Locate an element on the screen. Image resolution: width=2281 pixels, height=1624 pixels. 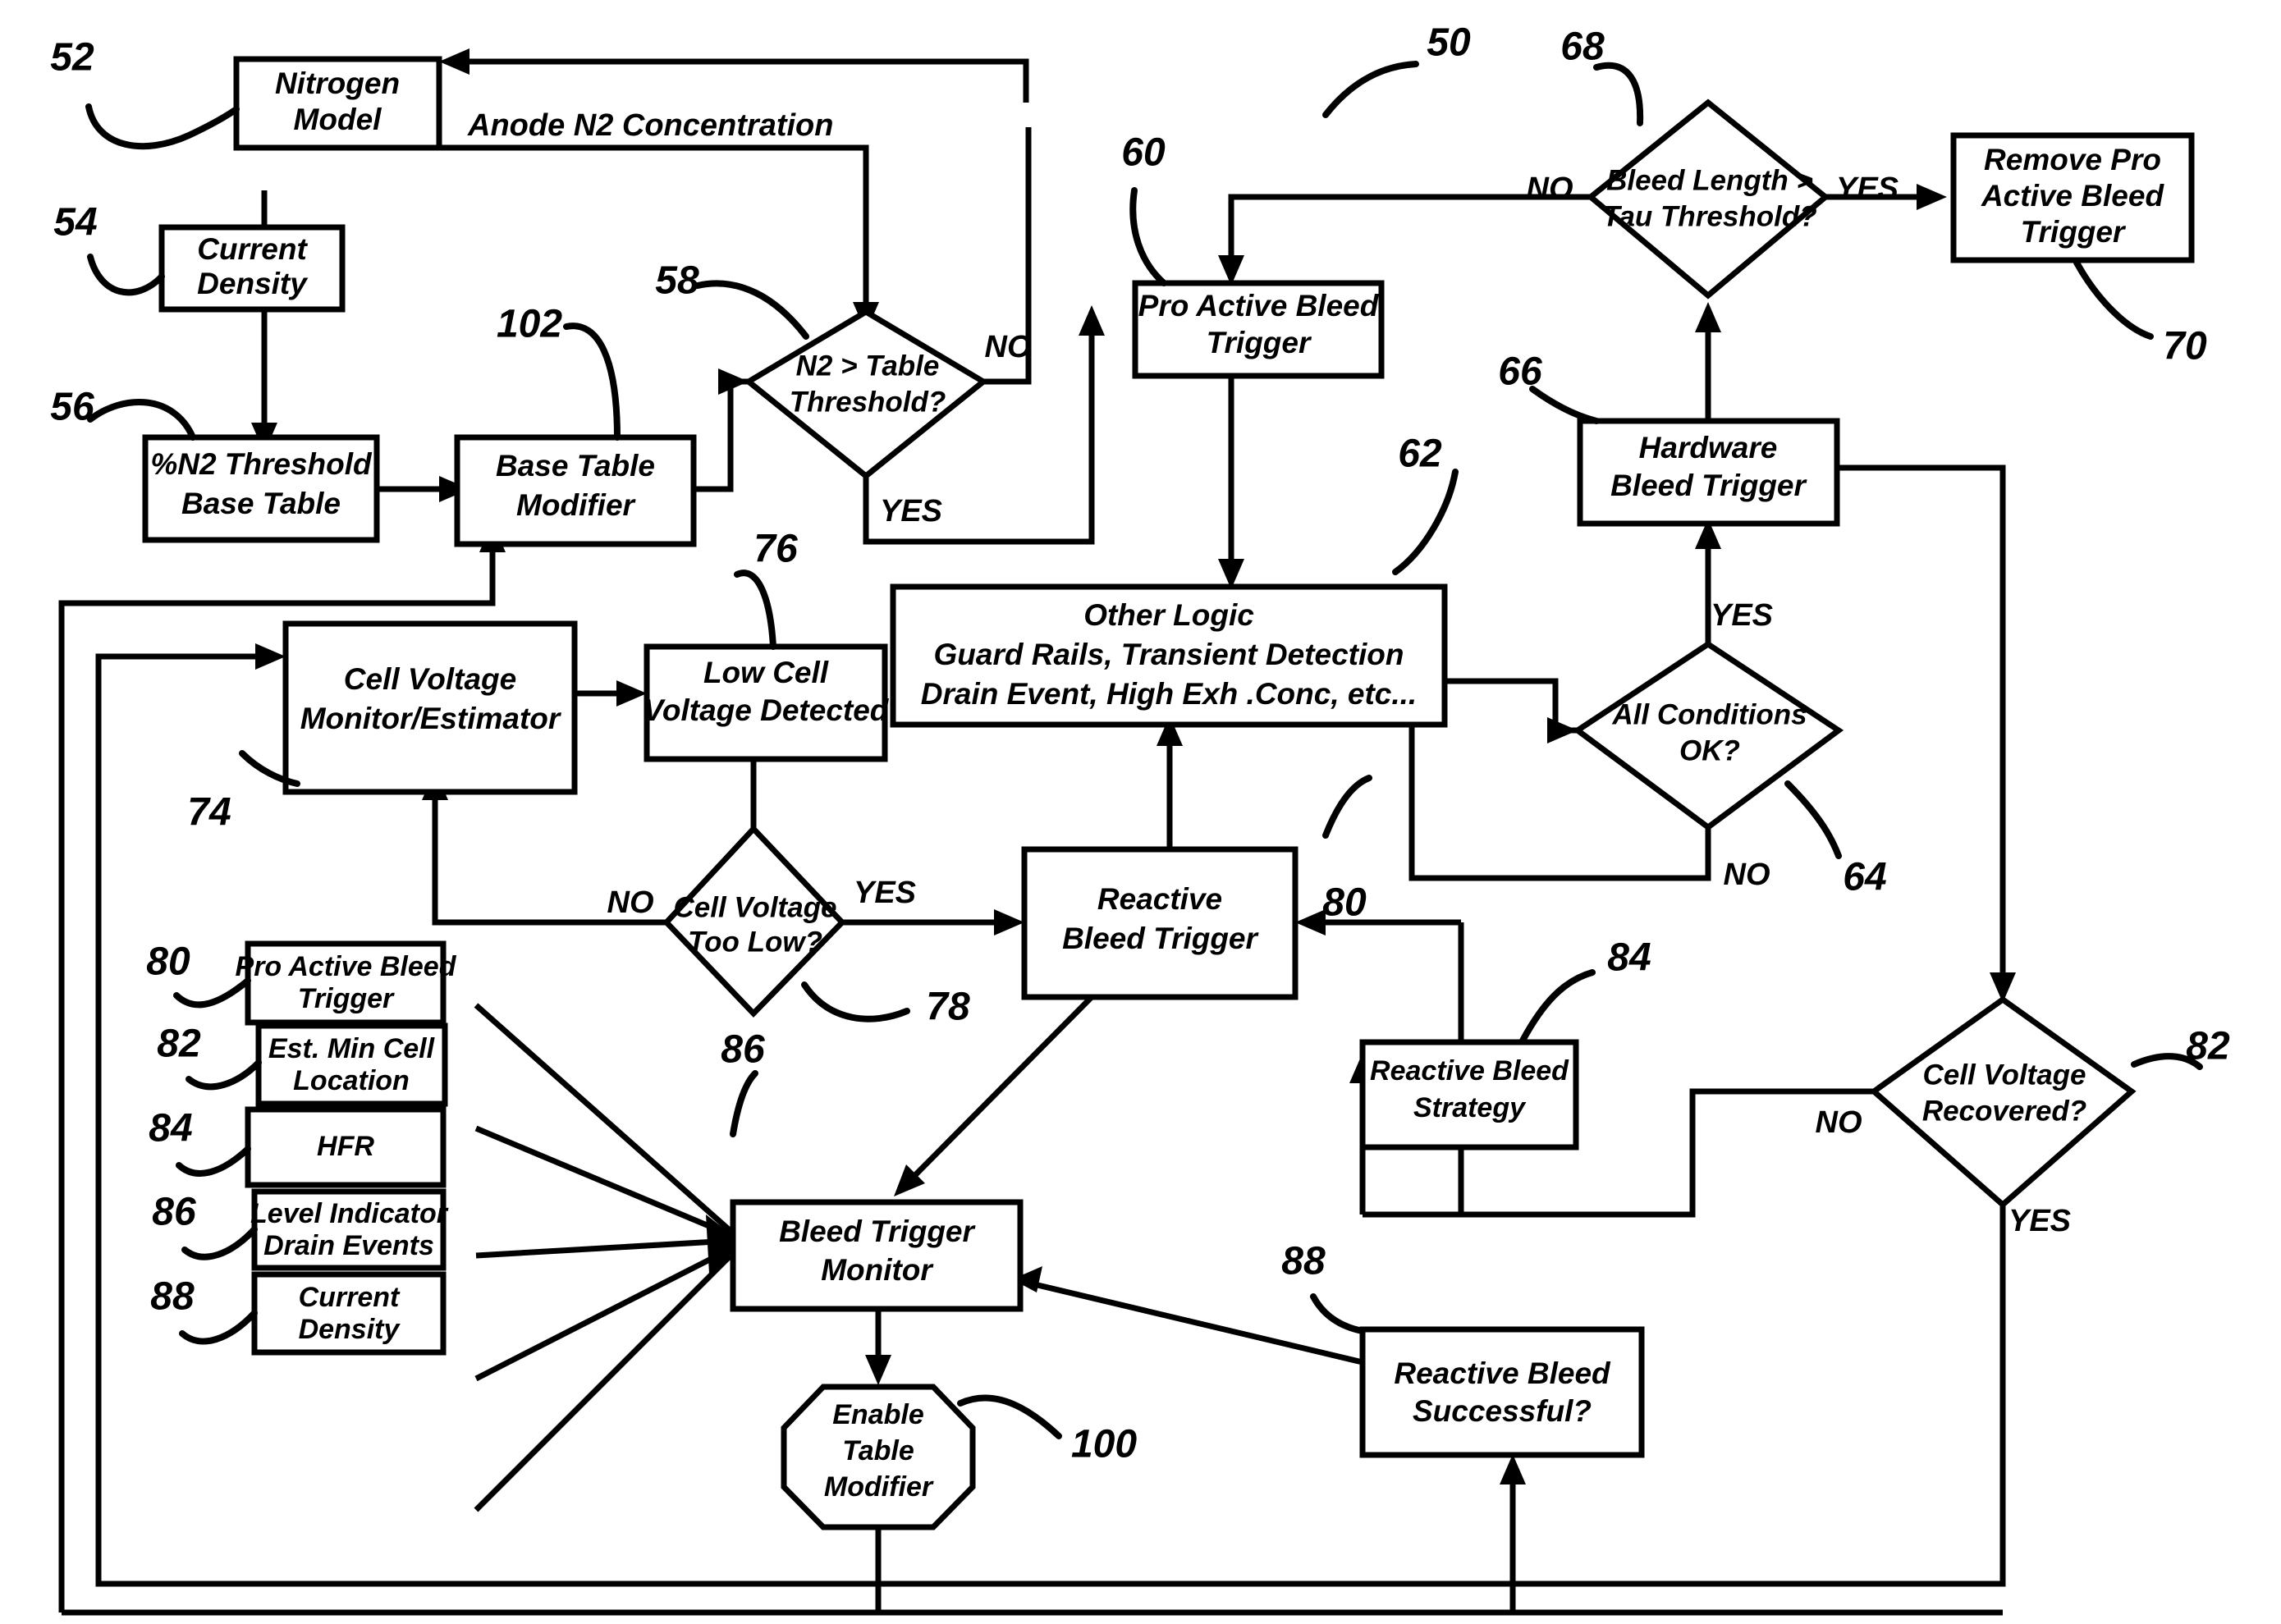
node-input-hfr: HFR is located at coordinates (346, 1147).